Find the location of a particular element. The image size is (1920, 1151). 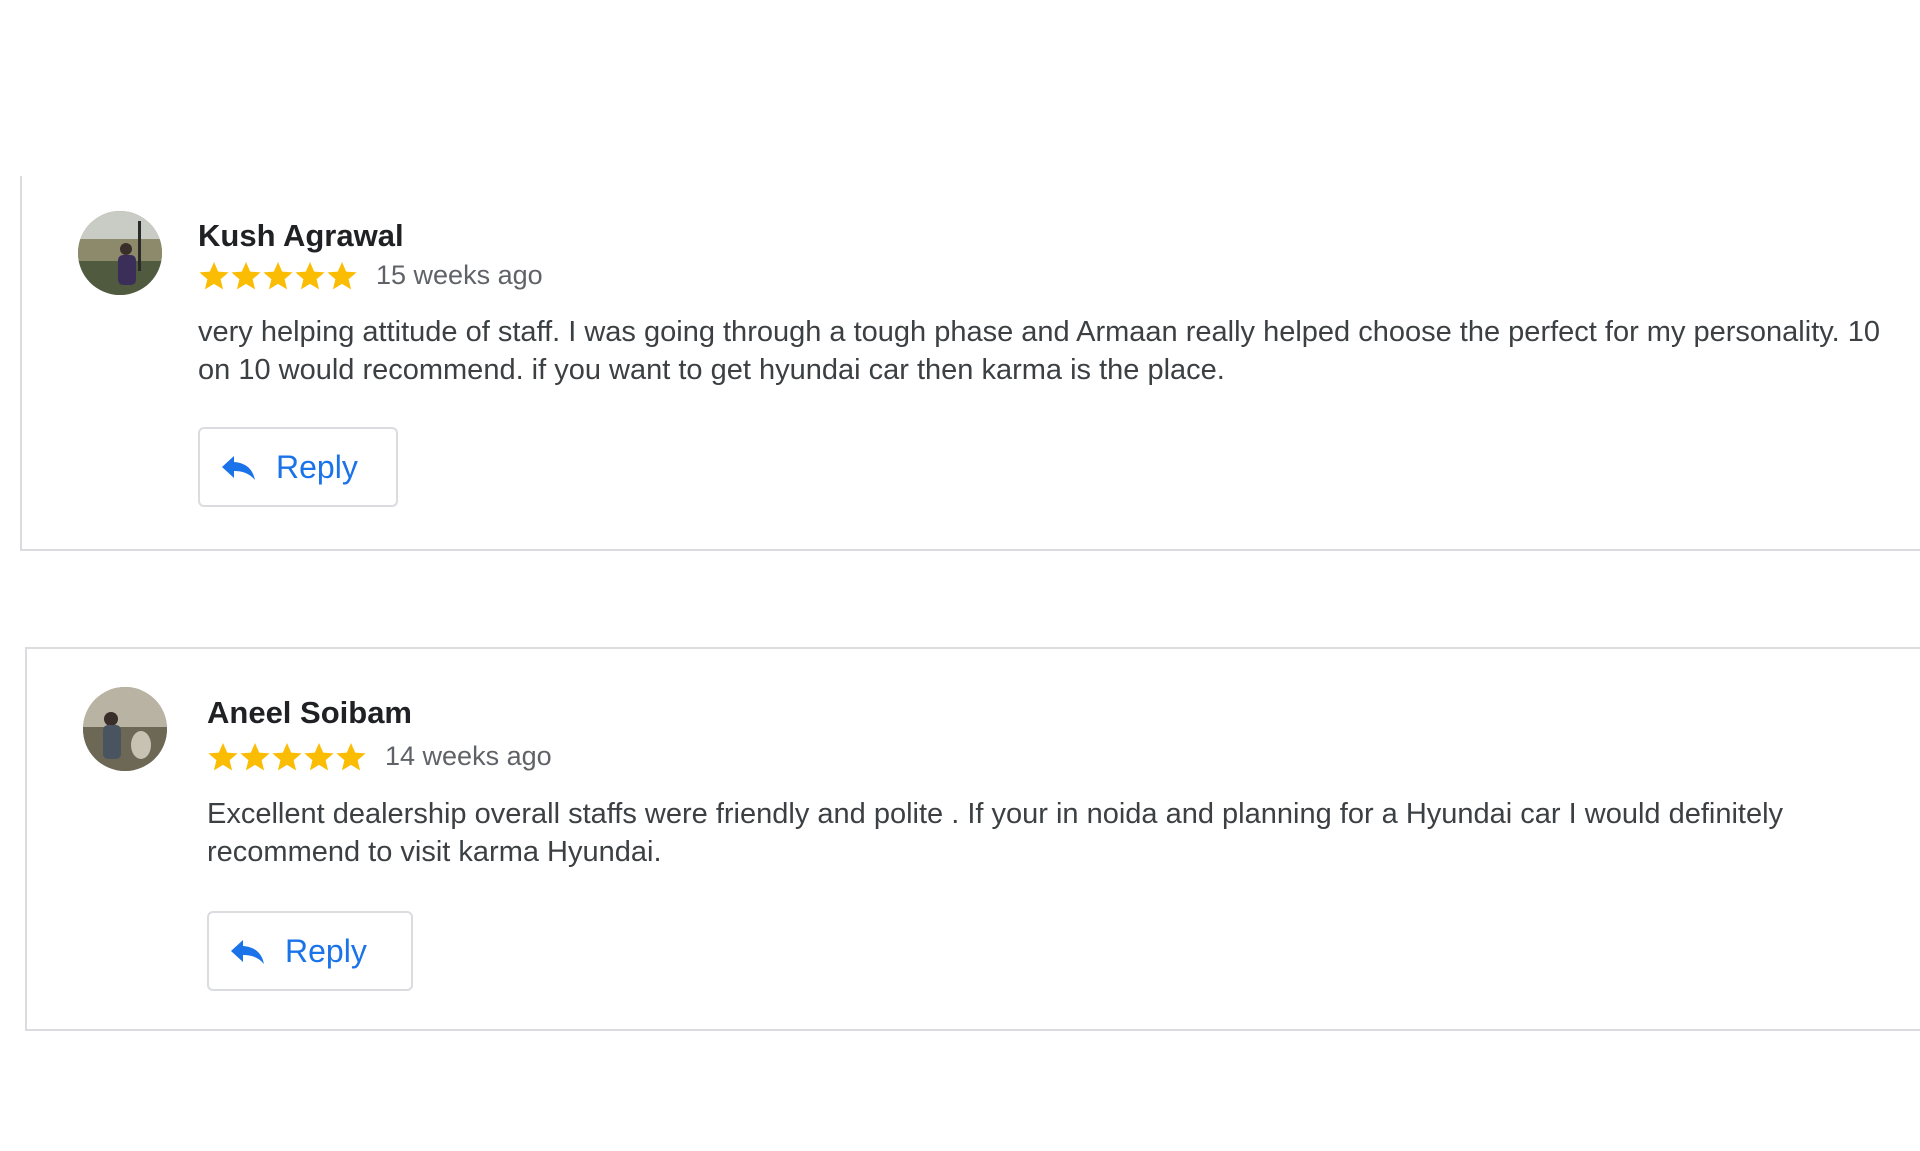

review-timestamp: 15 weeks ago is located at coordinates (459, 275).